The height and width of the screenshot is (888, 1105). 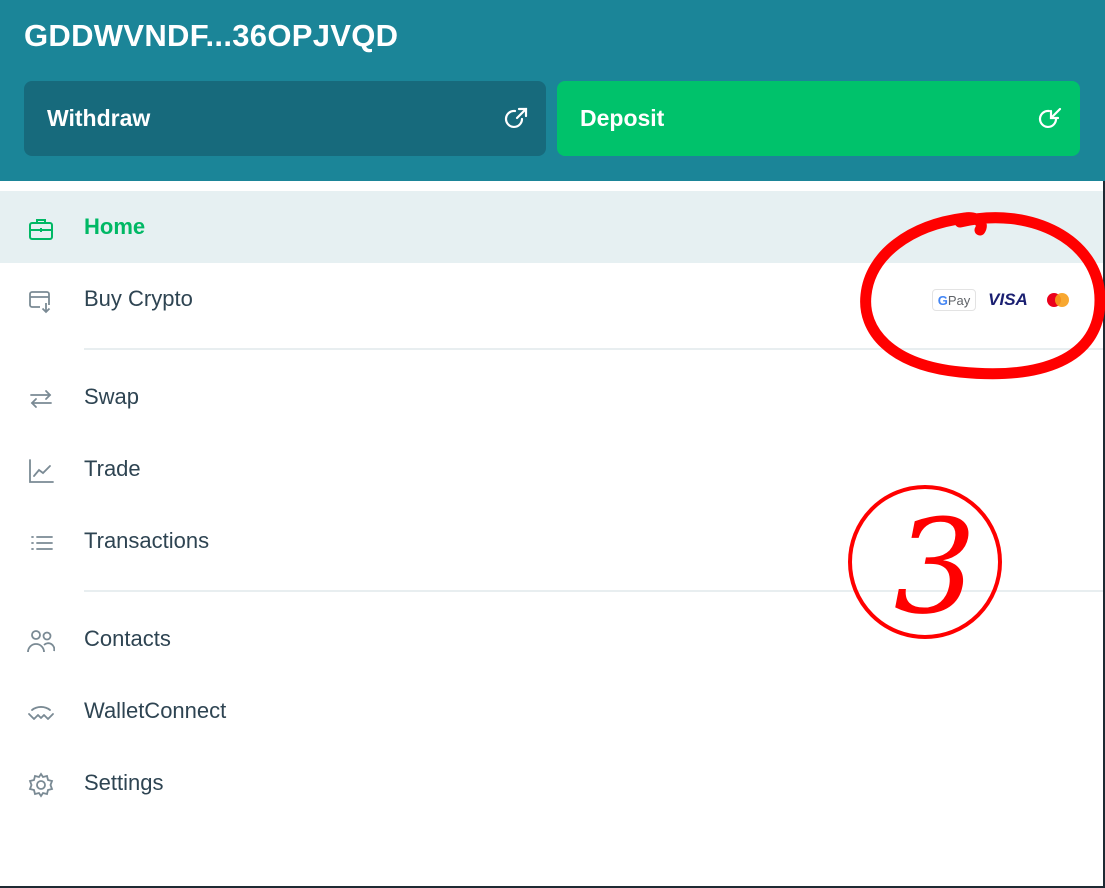 I want to click on menu-item-label: Settings, so click(x=124, y=782).